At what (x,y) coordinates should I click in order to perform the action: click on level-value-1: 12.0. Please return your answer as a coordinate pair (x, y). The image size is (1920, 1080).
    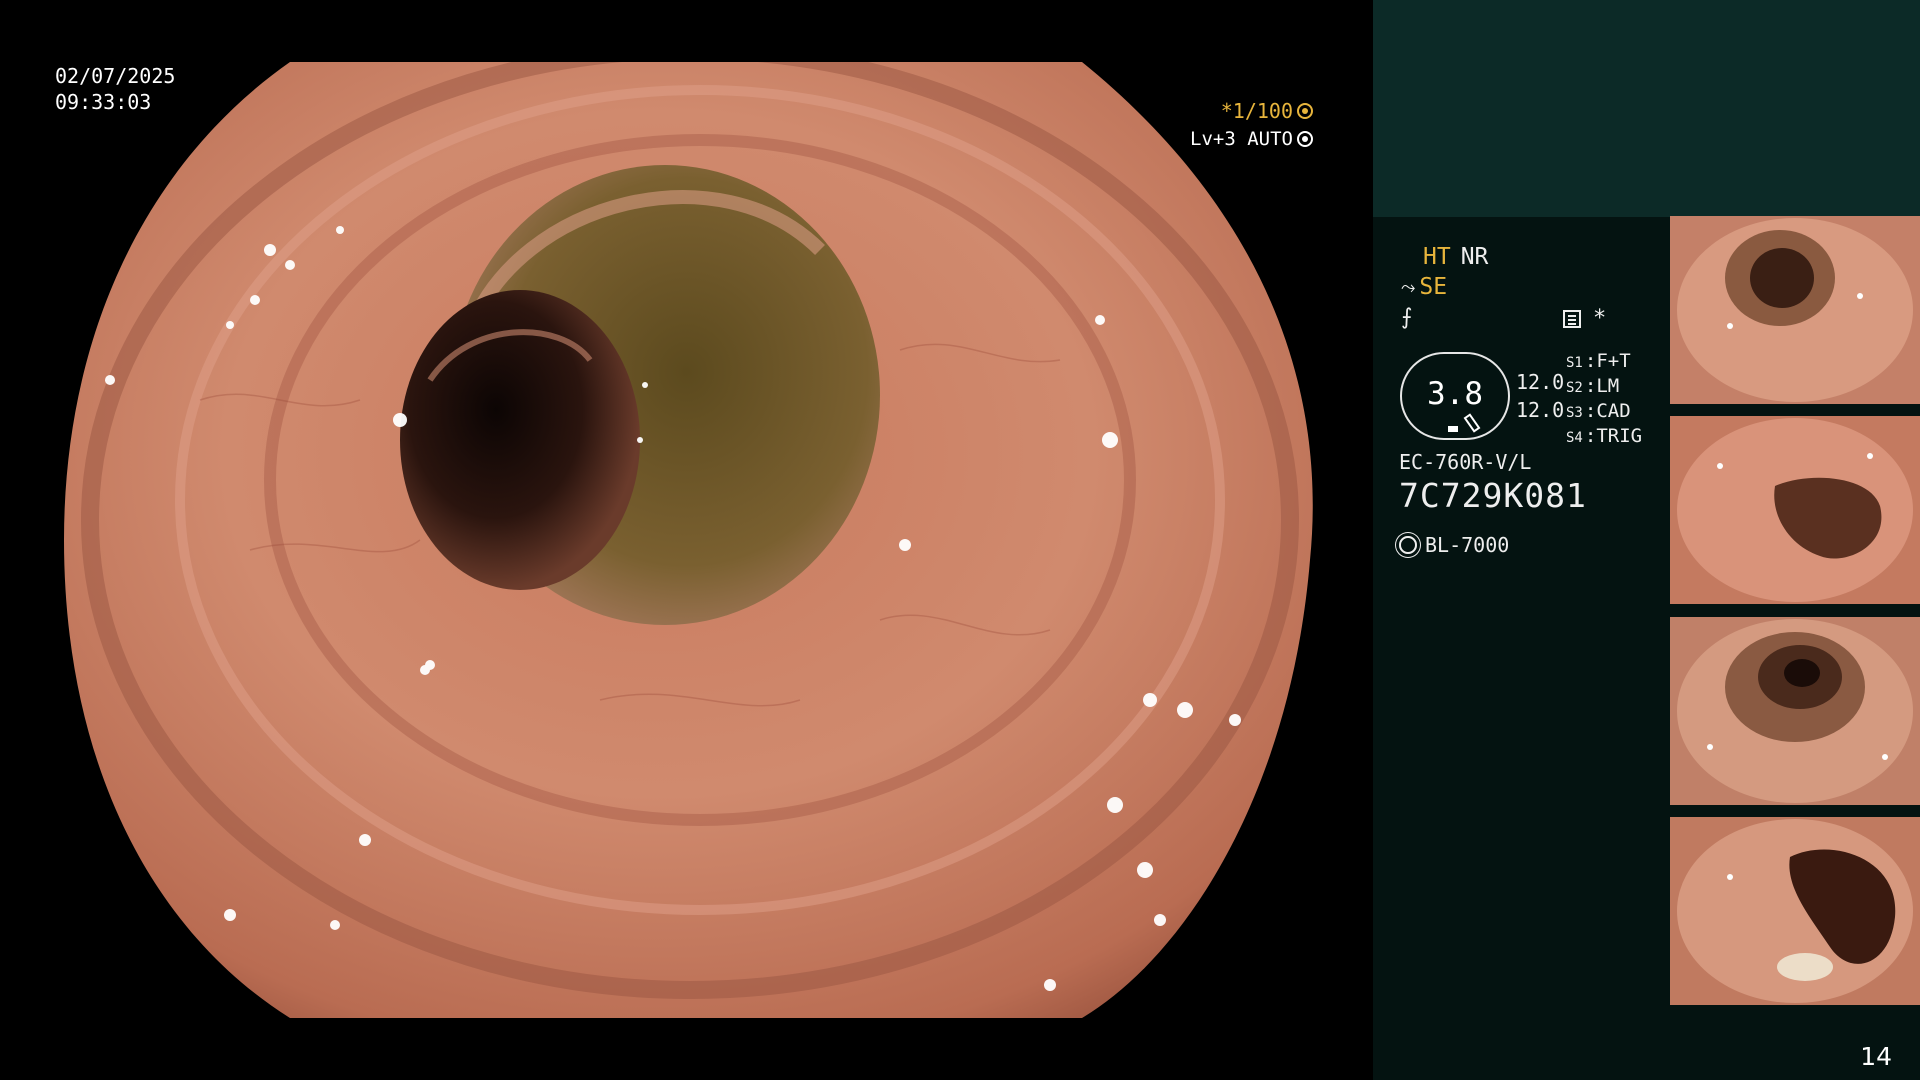
    Looking at the image, I should click on (1540, 382).